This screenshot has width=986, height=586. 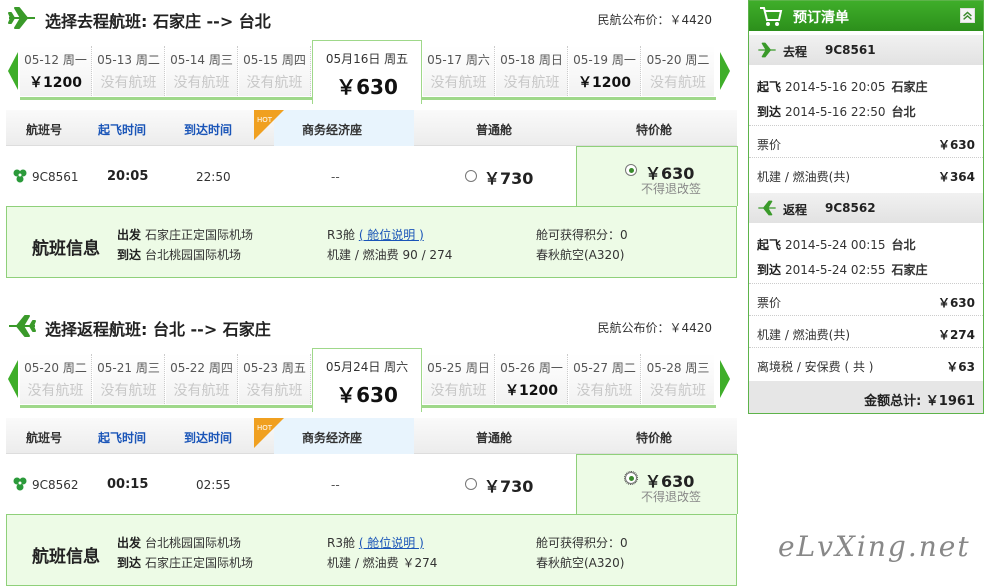 I want to click on date-cell-selected: 05月16日 周五 ￥630, so click(x=367, y=72).